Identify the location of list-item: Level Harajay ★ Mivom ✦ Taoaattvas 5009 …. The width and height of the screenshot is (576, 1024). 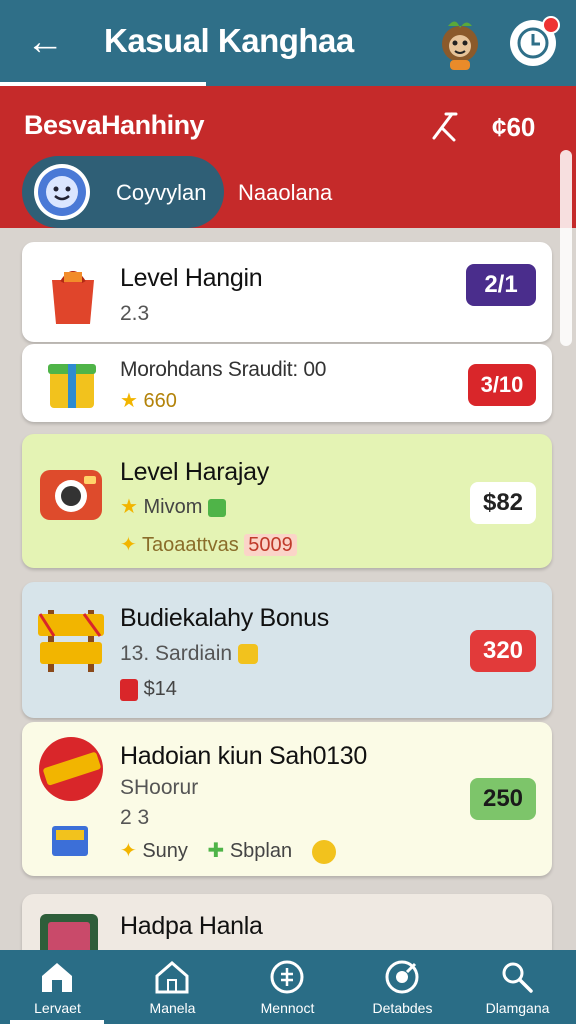
(287, 501).